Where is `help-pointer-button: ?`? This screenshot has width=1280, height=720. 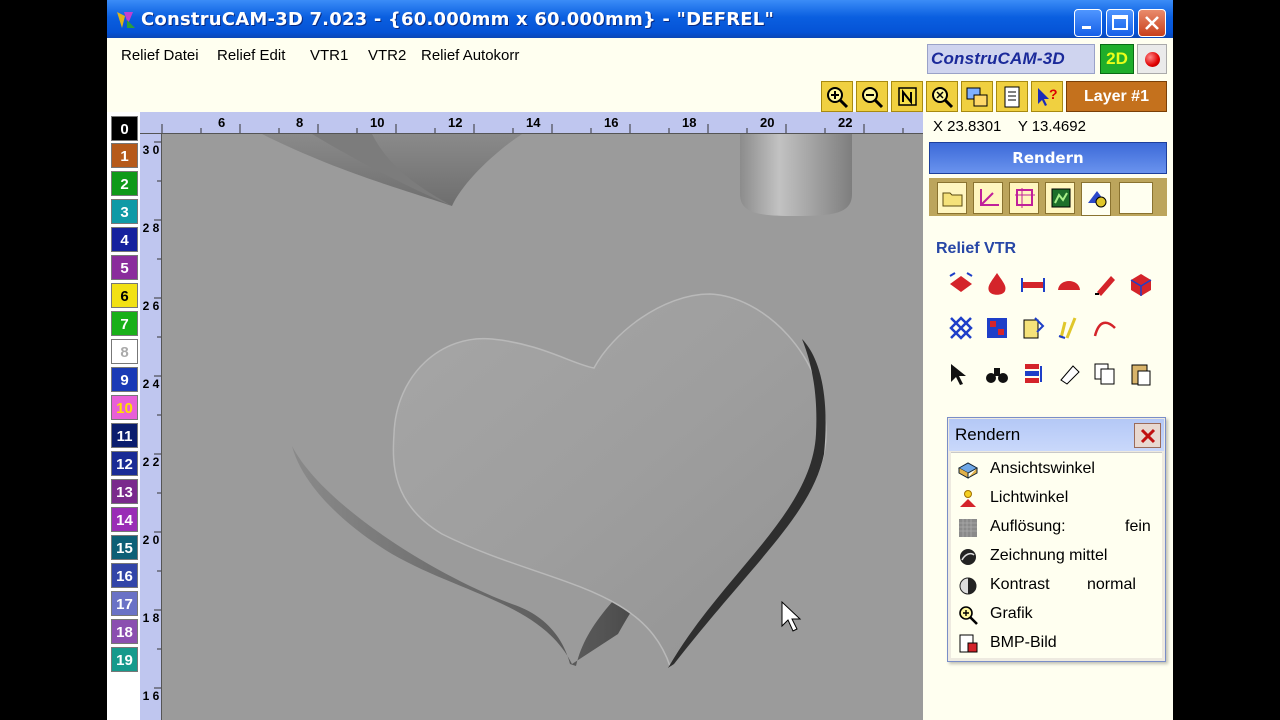
help-pointer-button: ? is located at coordinates (1047, 96).